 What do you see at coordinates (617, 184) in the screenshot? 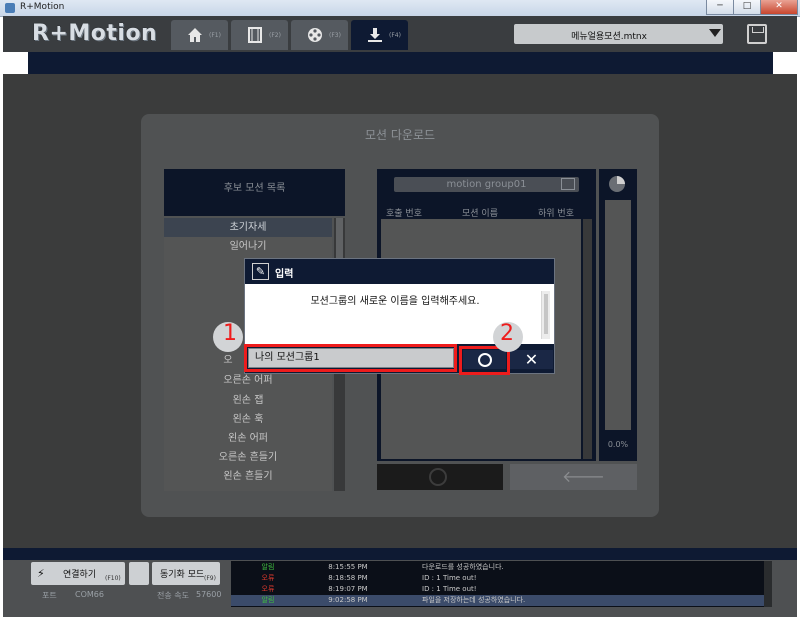
I see `pie-progress-icon` at bounding box center [617, 184].